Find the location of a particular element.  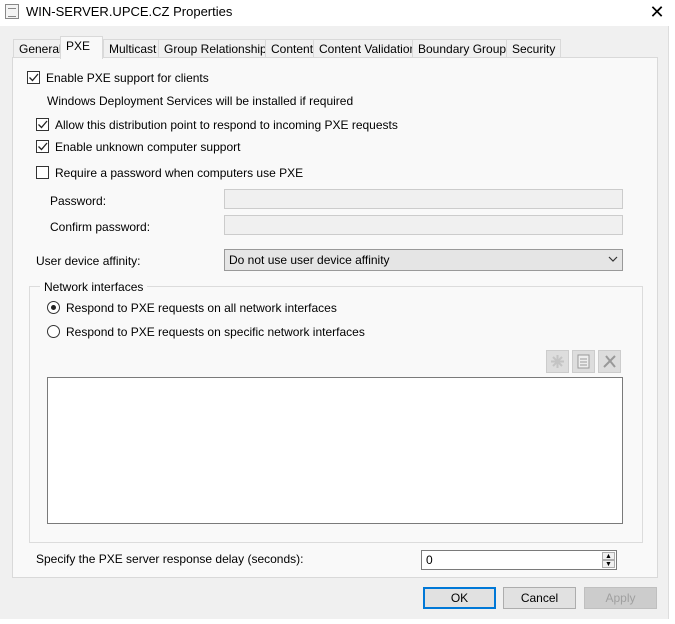

new-icon is located at coordinates (557, 361).